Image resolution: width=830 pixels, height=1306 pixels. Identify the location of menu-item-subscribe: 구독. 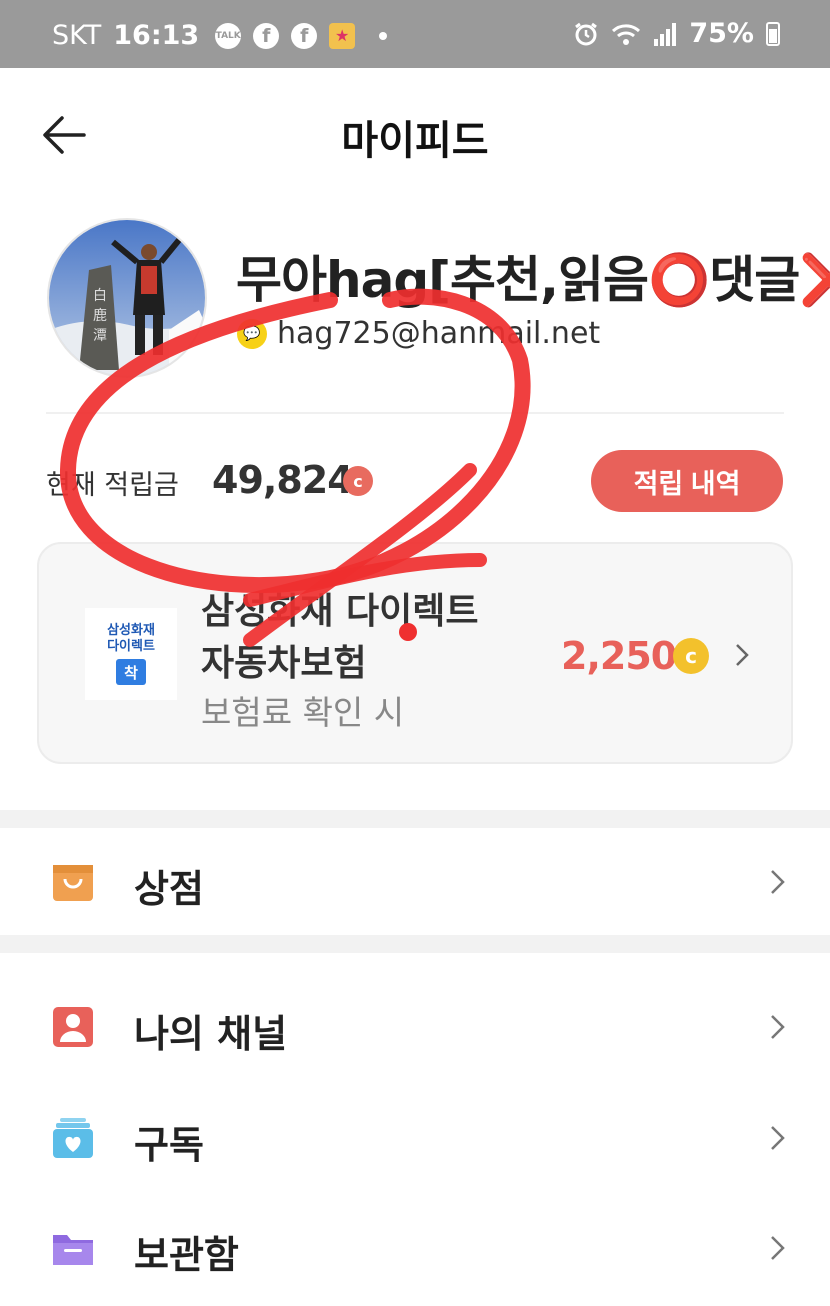
(415, 1138).